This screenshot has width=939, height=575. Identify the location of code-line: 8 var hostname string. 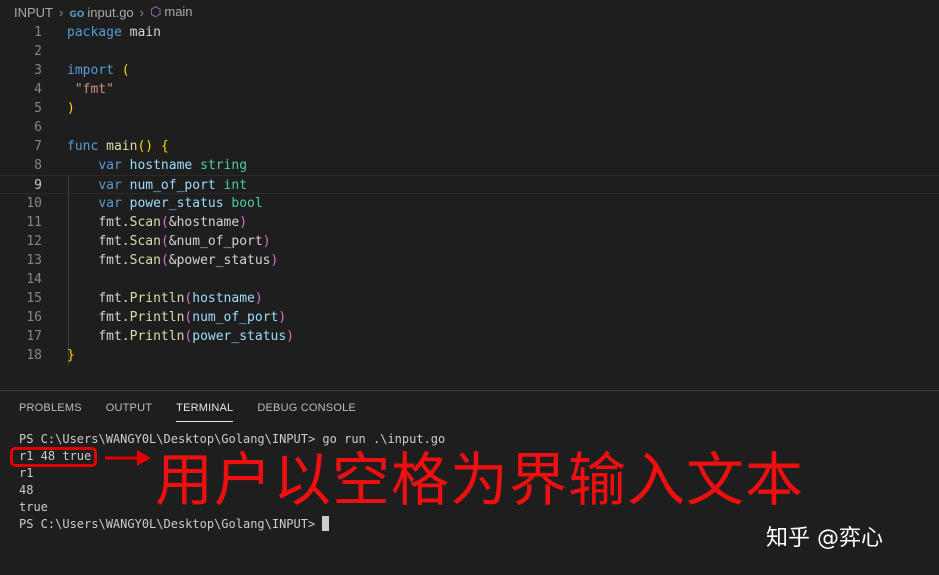
(469, 165).